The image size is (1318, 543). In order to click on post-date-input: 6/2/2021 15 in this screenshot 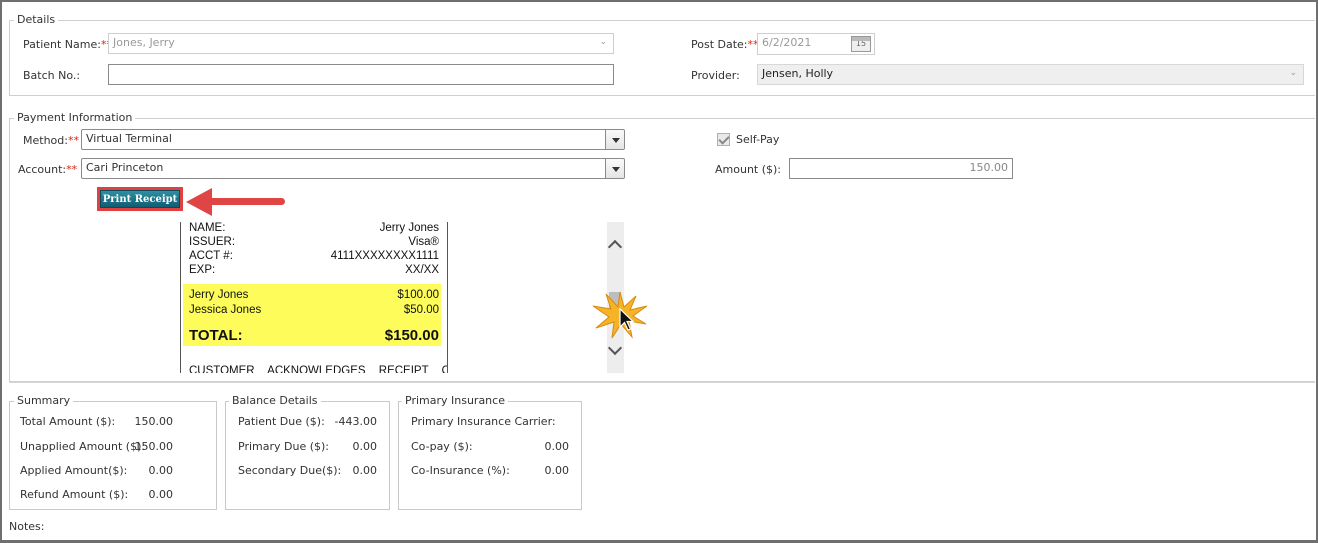, I will do `click(816, 44)`.